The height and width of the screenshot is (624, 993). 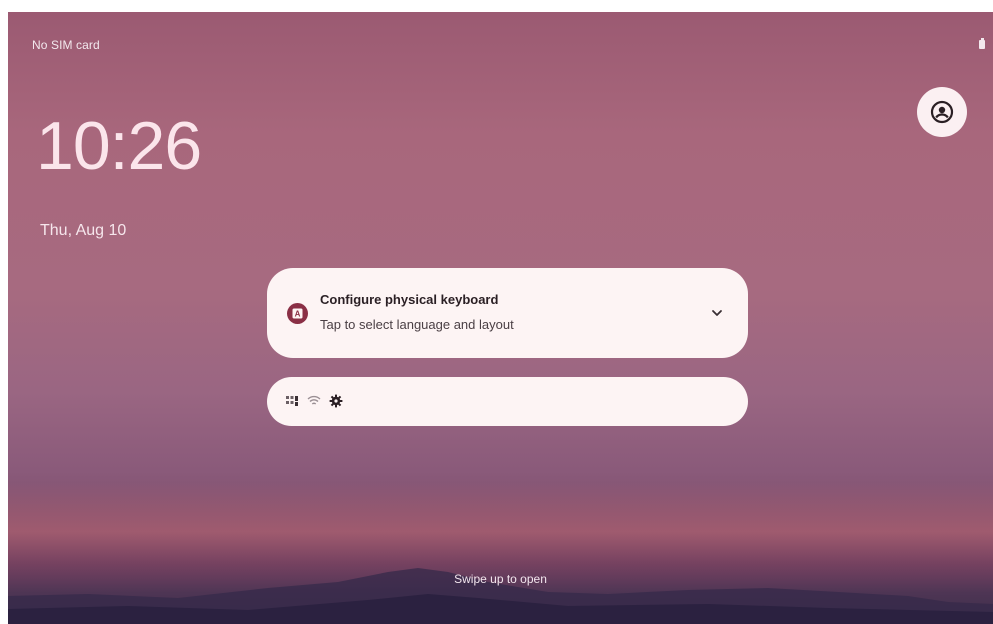 I want to click on notification-shelf, so click(x=507, y=401).